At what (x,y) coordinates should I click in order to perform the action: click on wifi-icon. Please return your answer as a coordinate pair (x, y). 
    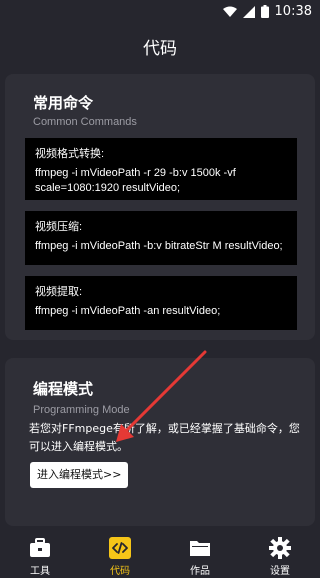
    Looking at the image, I should click on (229, 11).